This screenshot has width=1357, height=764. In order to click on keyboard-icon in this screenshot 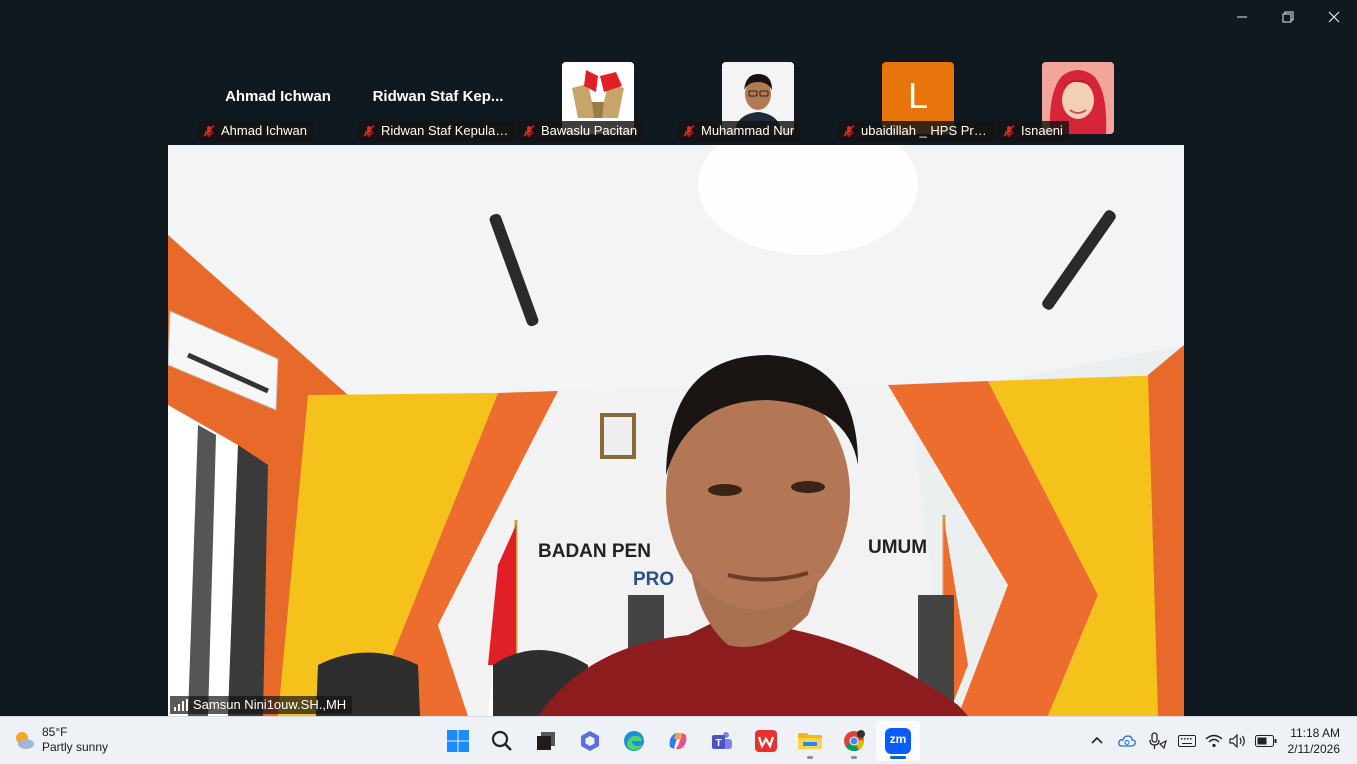, I will do `click(1186, 741)`.